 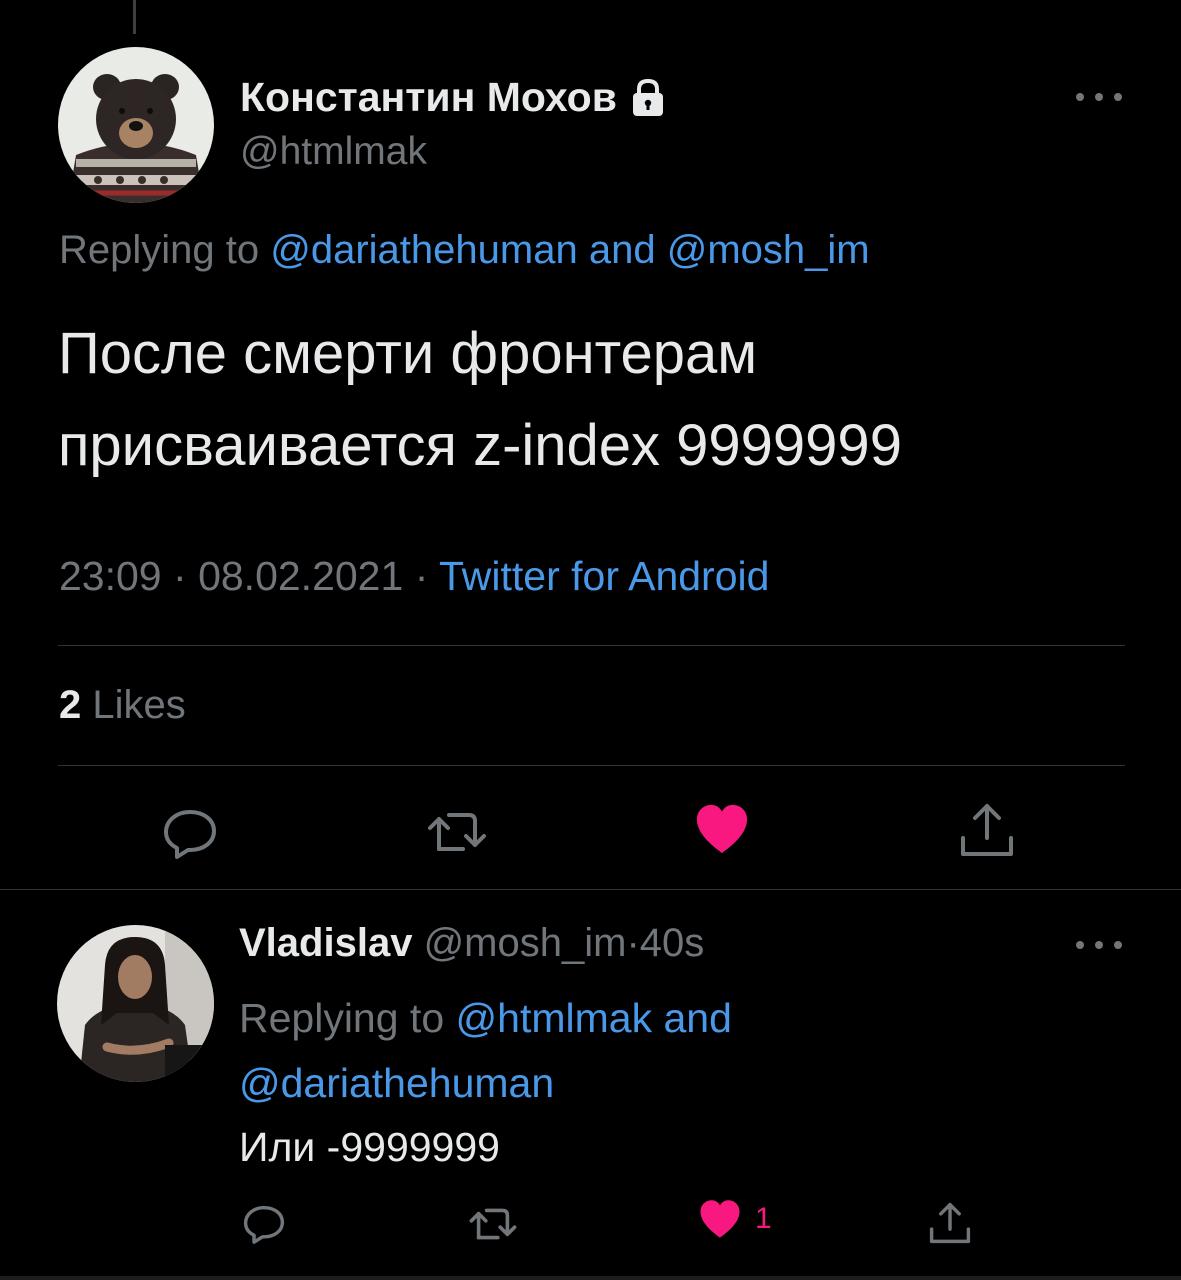 I want to click on replying-prefix: Replying to, so click(x=159, y=250).